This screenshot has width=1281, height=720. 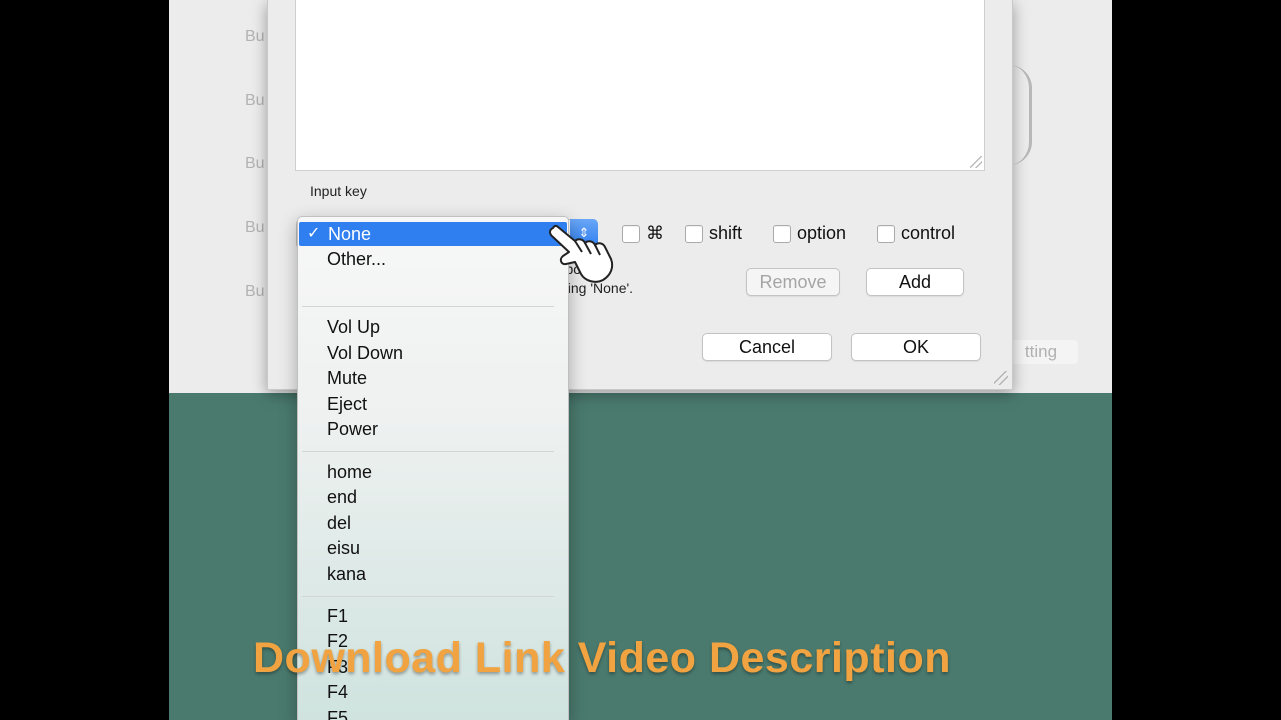 What do you see at coordinates (433, 378) in the screenshot?
I see `menu-item-mute: Mute` at bounding box center [433, 378].